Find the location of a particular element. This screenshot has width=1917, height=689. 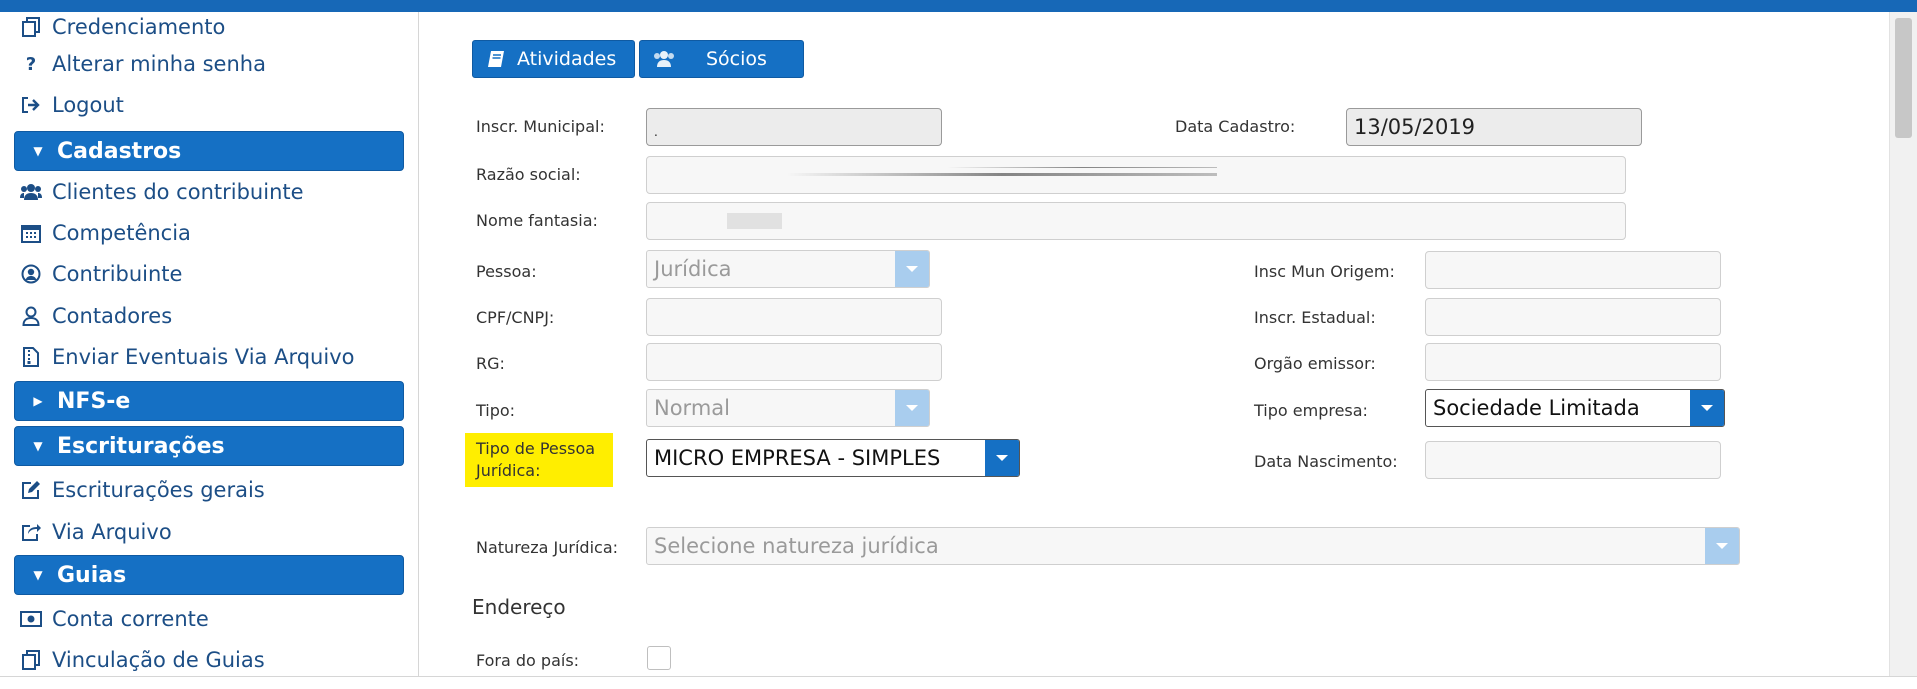

scrollbar-thumb is located at coordinates (1903, 78).